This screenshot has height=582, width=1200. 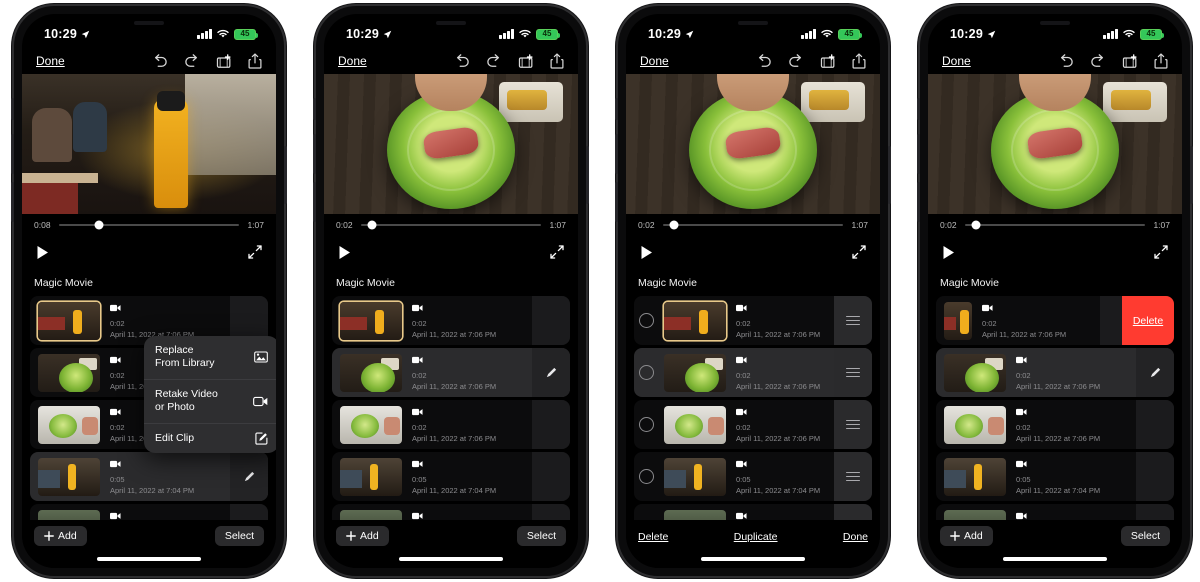 What do you see at coordinates (1148, 320) in the screenshot?
I see `swipe-delete-button: Delete` at bounding box center [1148, 320].